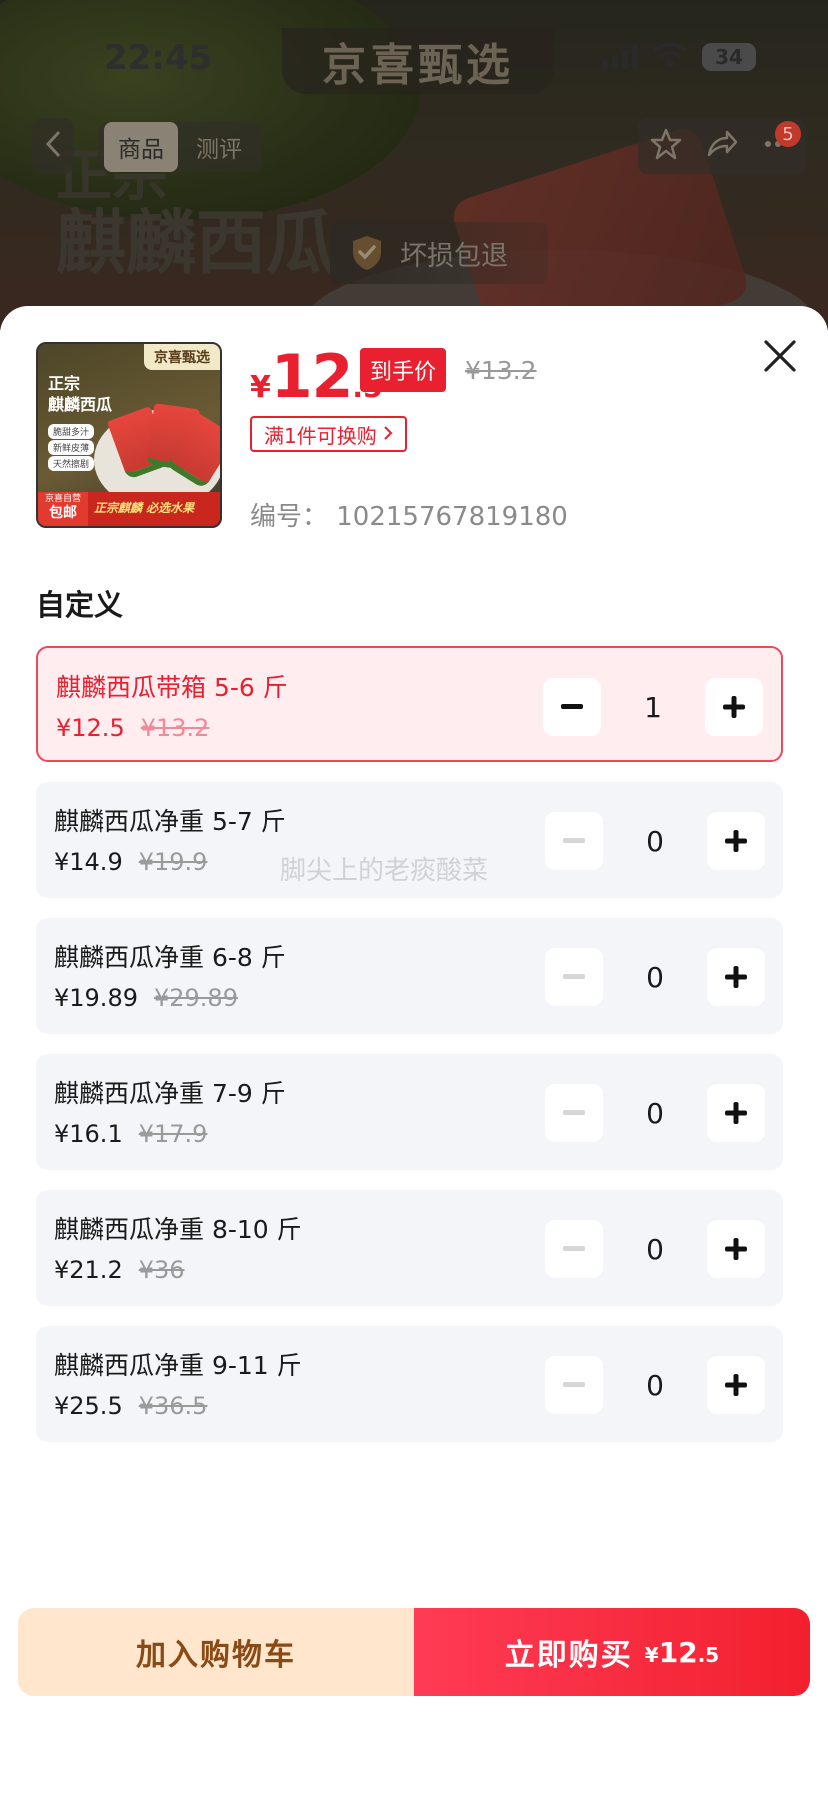 The height and width of the screenshot is (1795, 828). What do you see at coordinates (384, 871) in the screenshot?
I see `watermark-text: 脚尖上的老痰酸菜` at bounding box center [384, 871].